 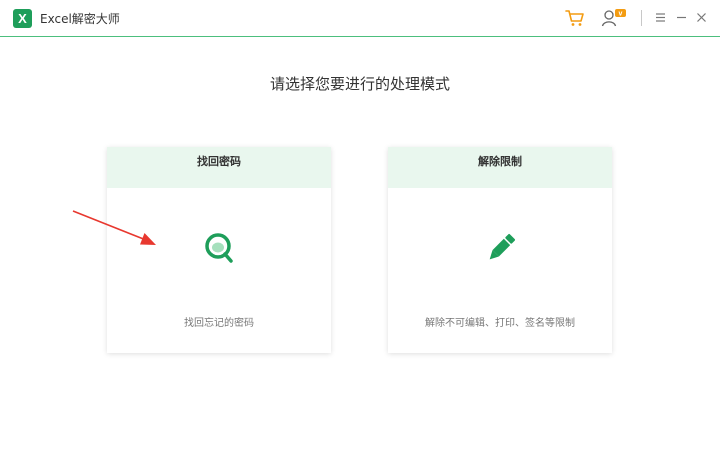 What do you see at coordinates (219, 167) in the screenshot?
I see `card-title: 找回密码` at bounding box center [219, 167].